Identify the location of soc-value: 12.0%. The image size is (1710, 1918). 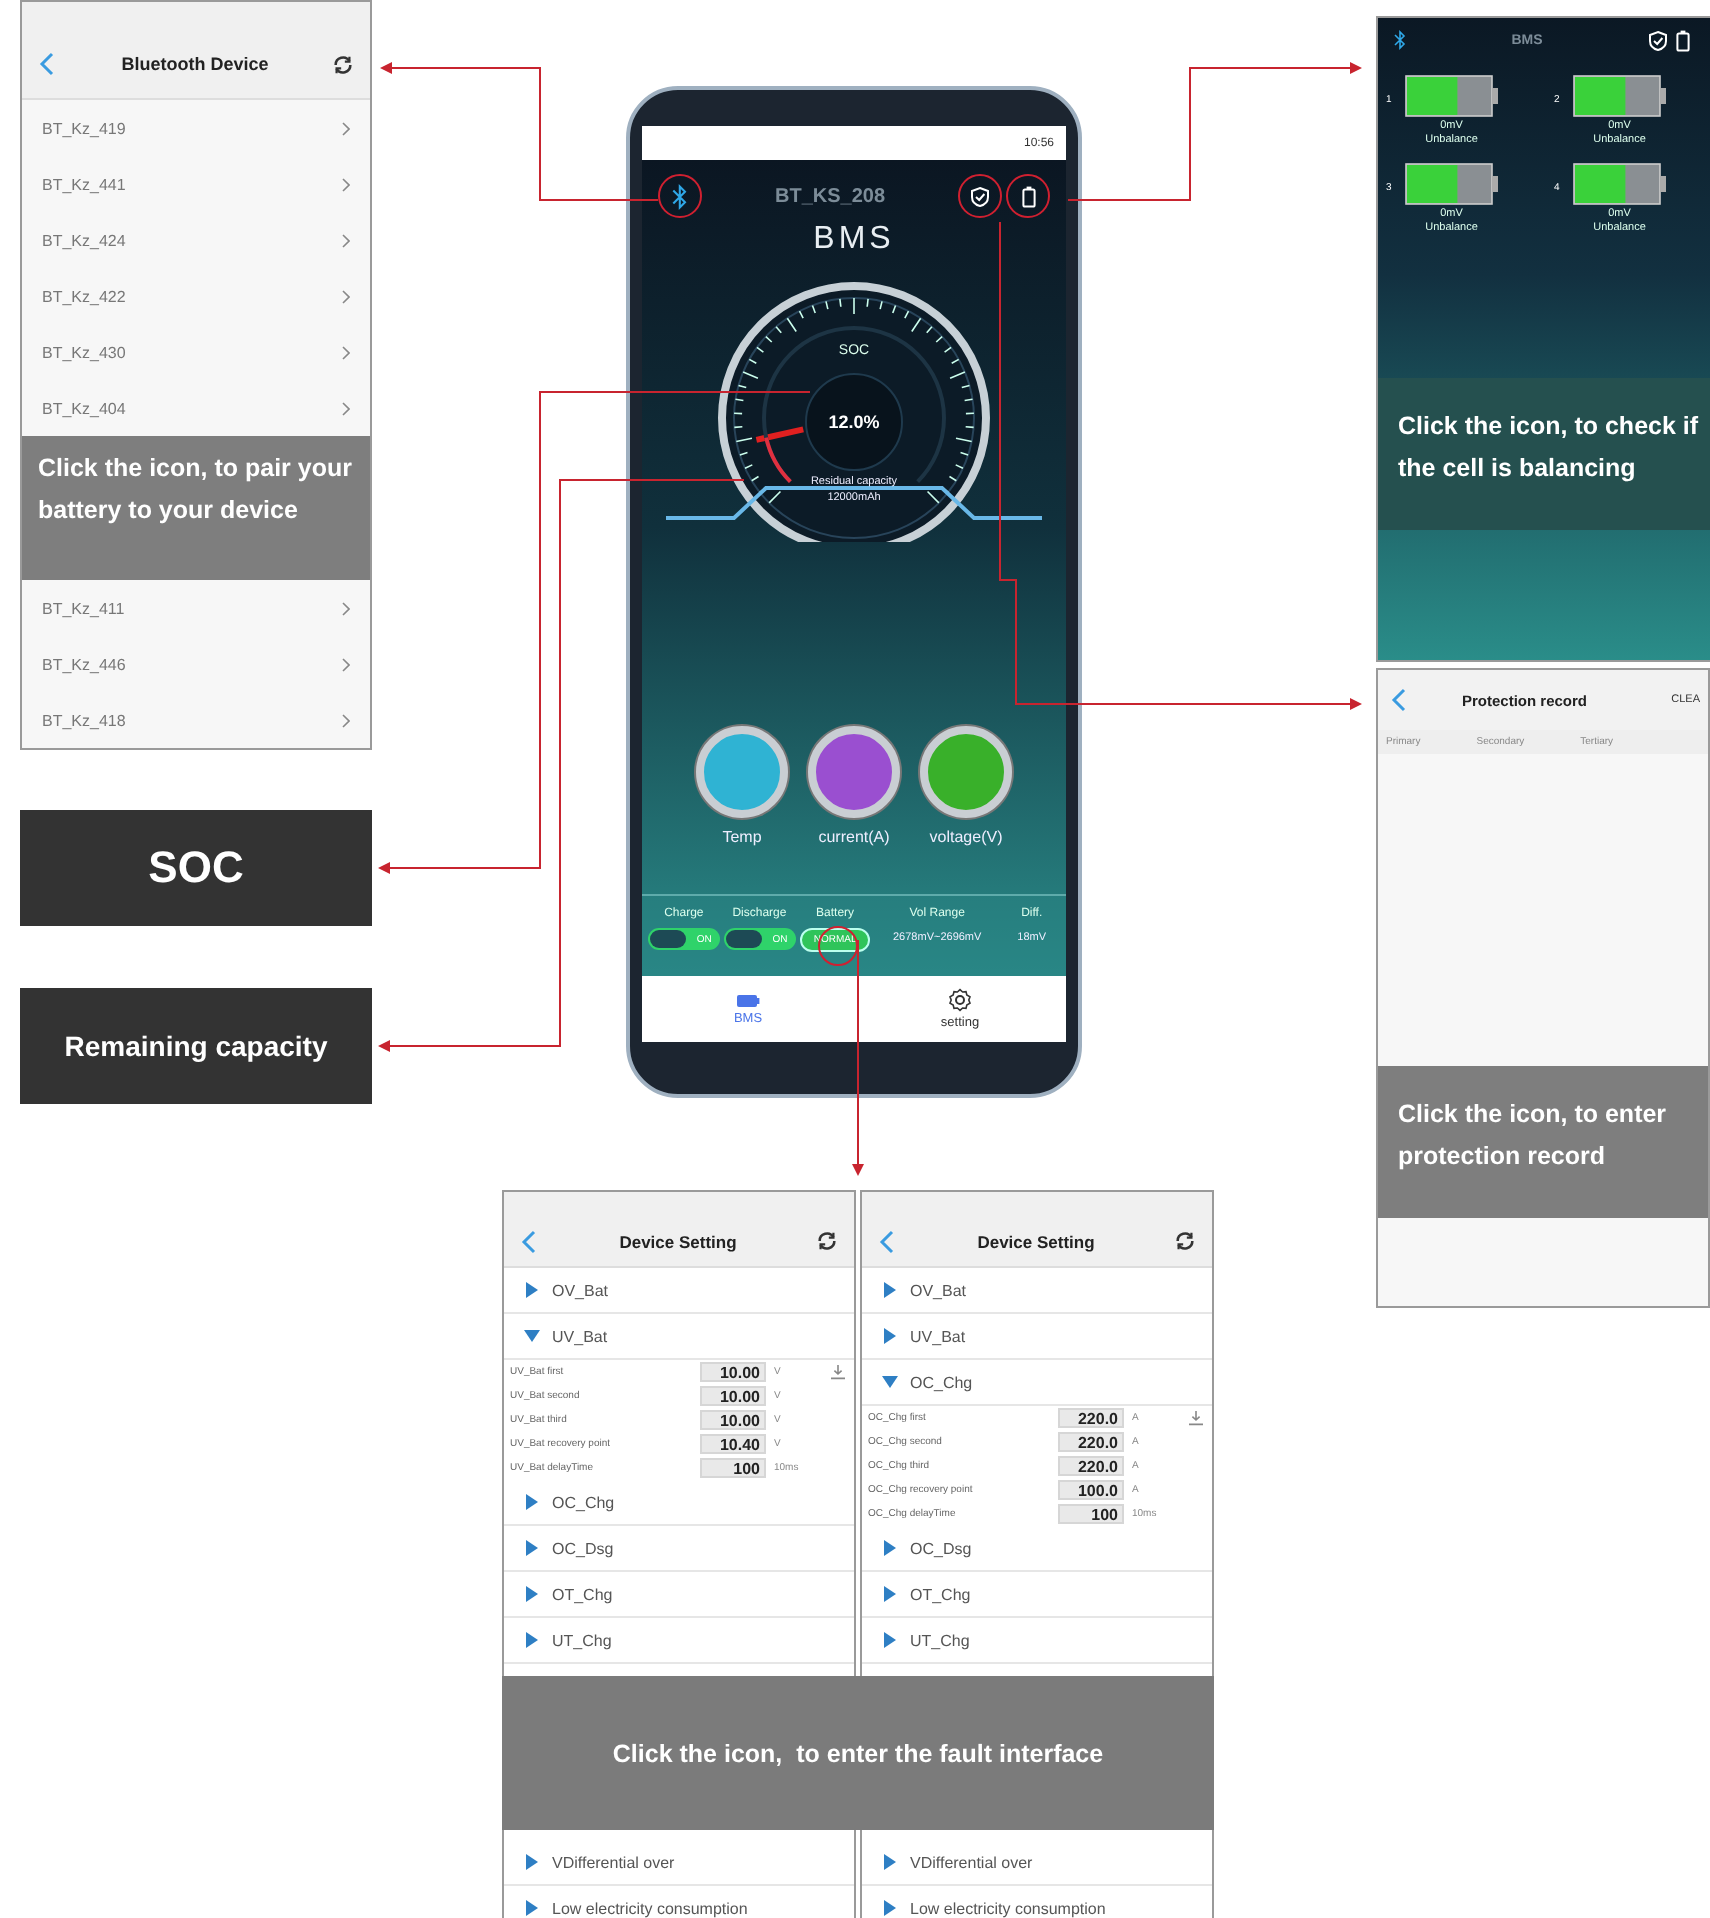
(854, 422).